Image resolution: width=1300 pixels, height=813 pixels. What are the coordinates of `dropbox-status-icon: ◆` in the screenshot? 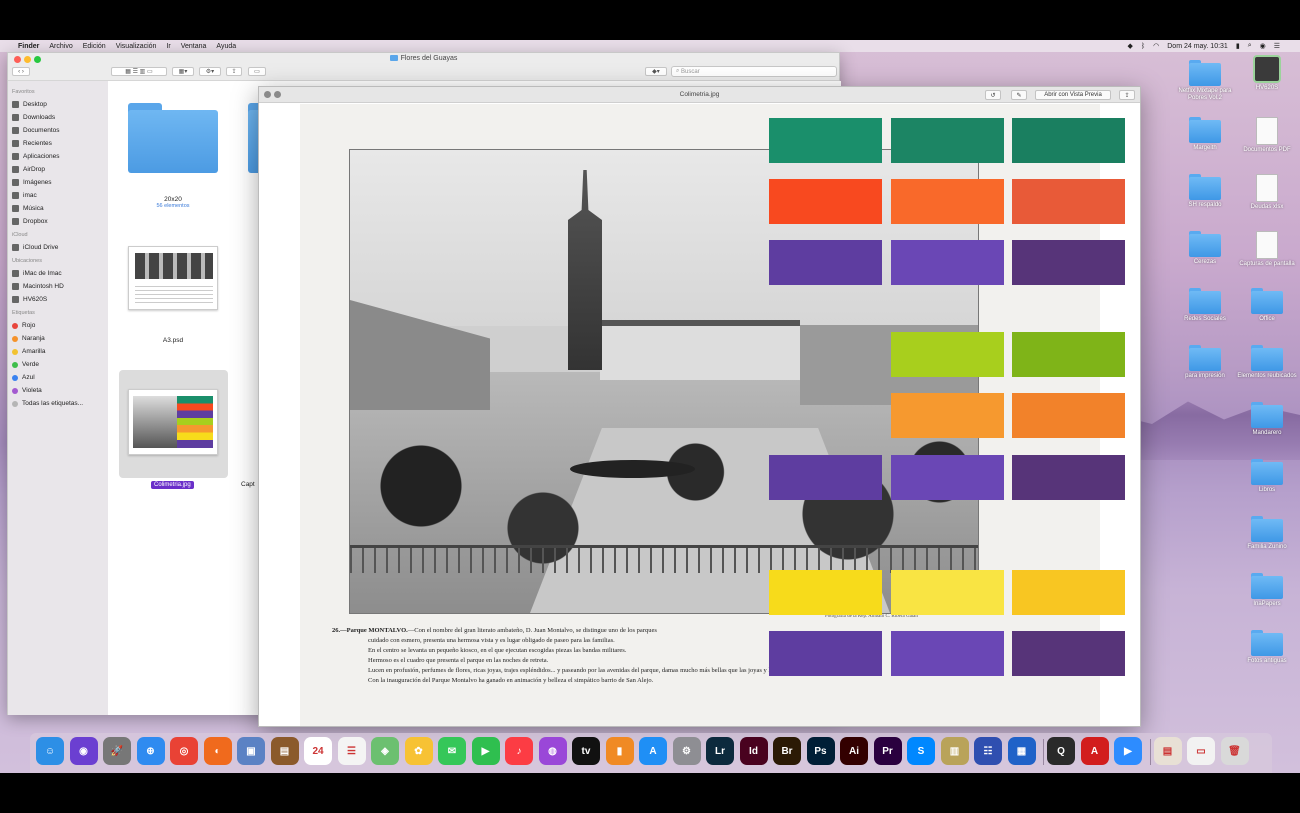 It's located at (1130, 46).